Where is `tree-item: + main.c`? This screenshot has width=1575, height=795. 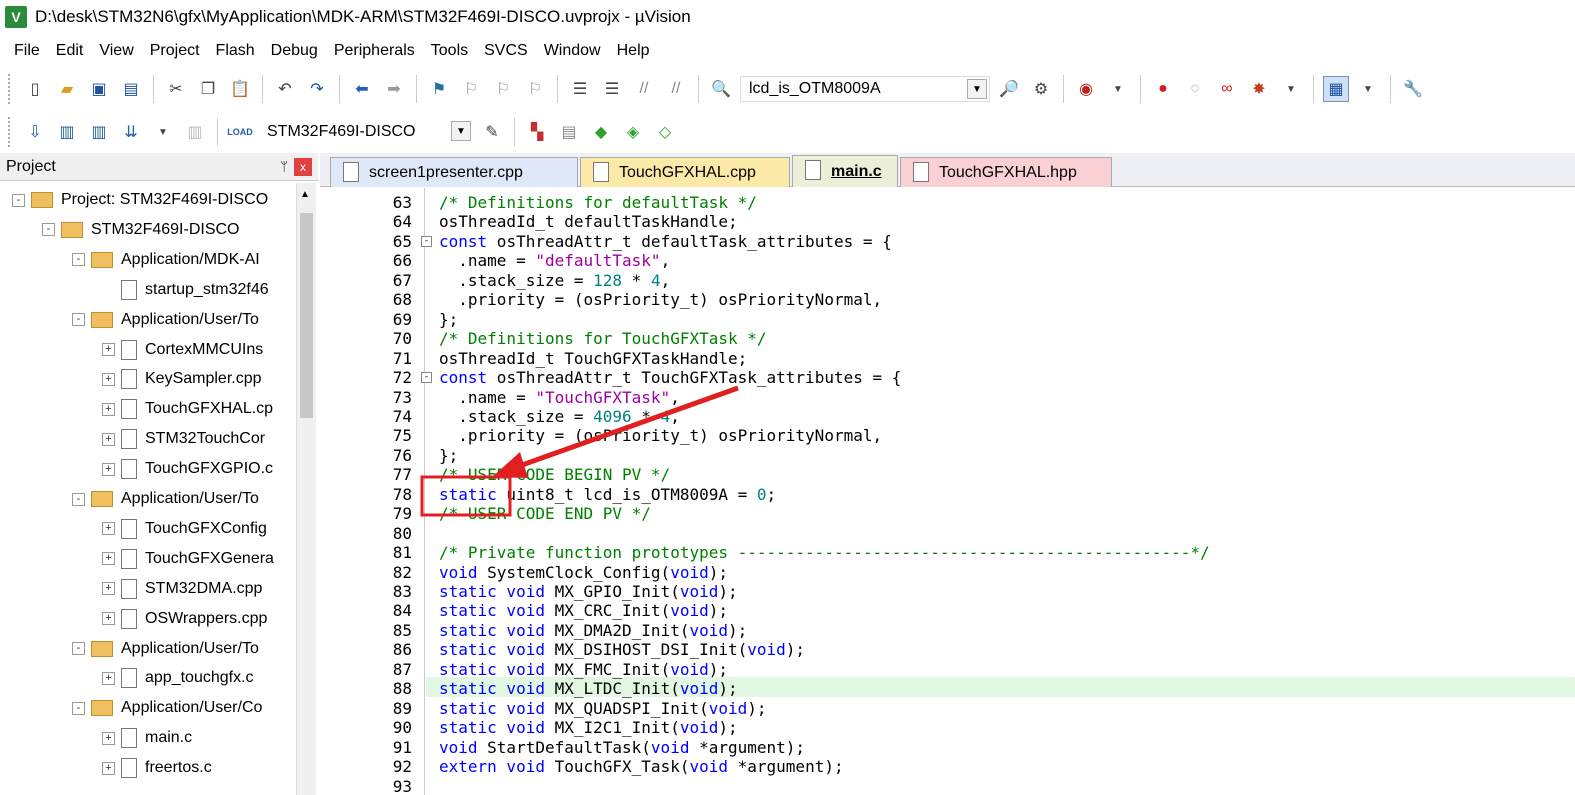 tree-item: + main.c is located at coordinates (147, 738).